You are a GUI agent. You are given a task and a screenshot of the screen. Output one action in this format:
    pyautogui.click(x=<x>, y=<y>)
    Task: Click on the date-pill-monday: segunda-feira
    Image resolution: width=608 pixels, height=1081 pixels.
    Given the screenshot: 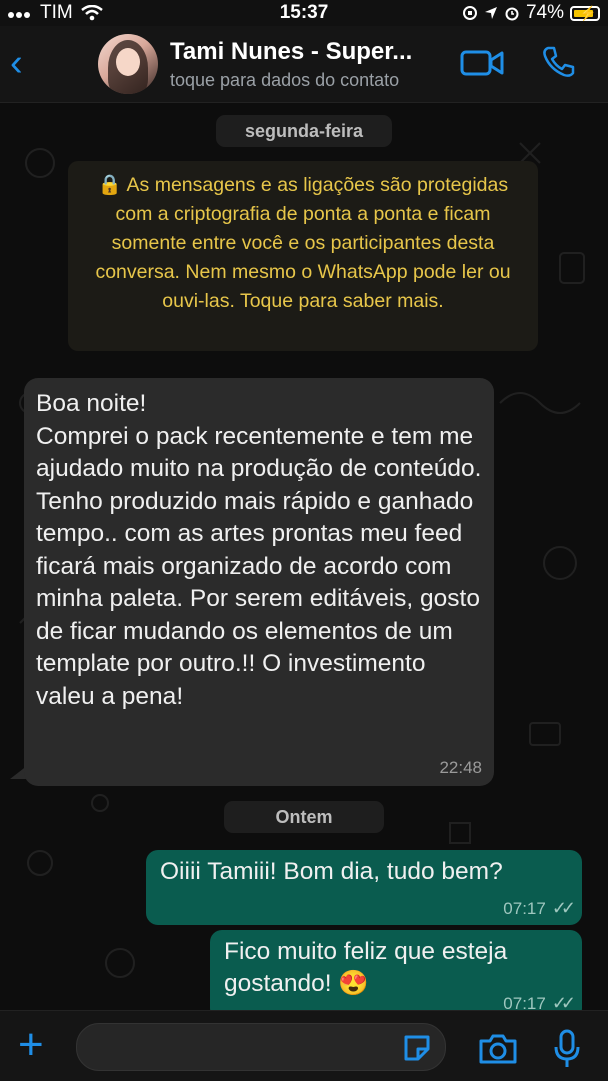 What is the action you would take?
    pyautogui.click(x=304, y=131)
    